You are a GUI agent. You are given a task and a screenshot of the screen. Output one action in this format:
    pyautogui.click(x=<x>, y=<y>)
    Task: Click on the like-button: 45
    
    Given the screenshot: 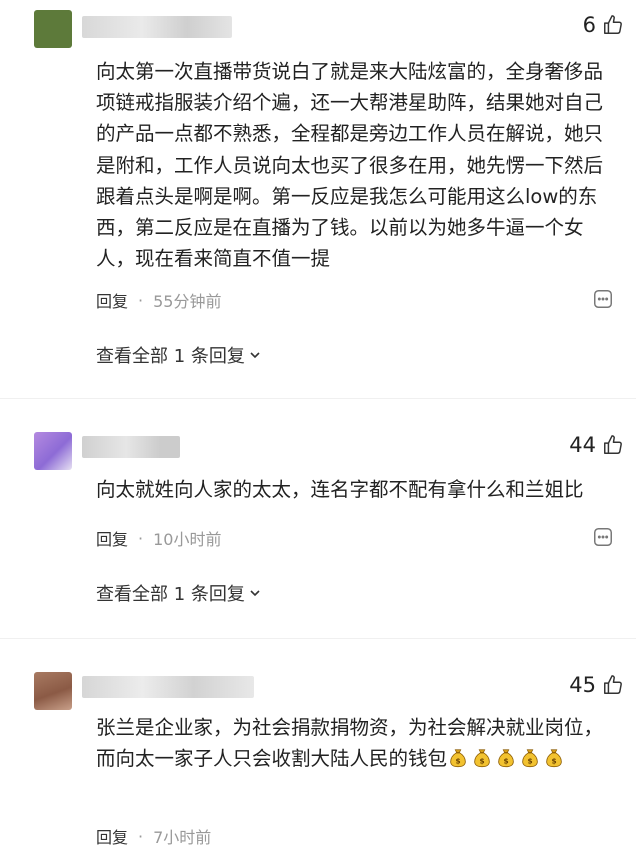 What is the action you would take?
    pyautogui.click(x=596, y=685)
    